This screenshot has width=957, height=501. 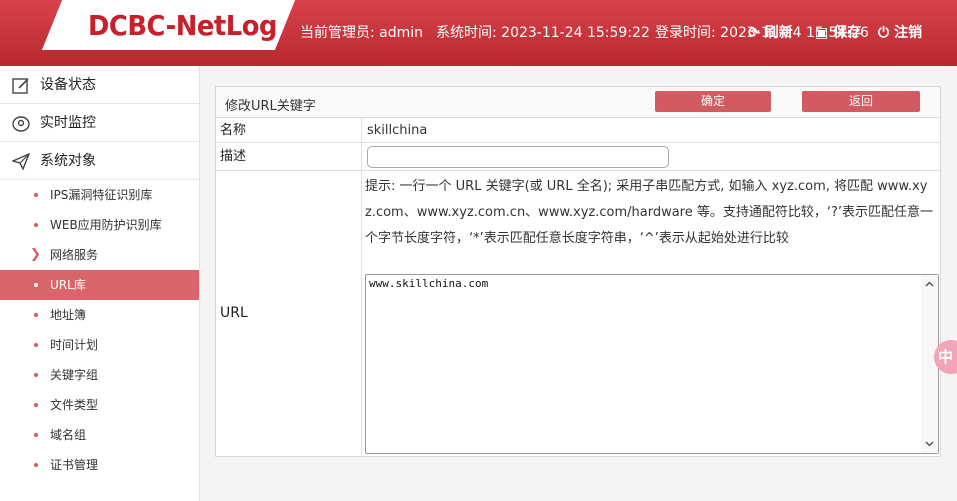 I want to click on power-icon: ⏻, so click(x=884, y=33).